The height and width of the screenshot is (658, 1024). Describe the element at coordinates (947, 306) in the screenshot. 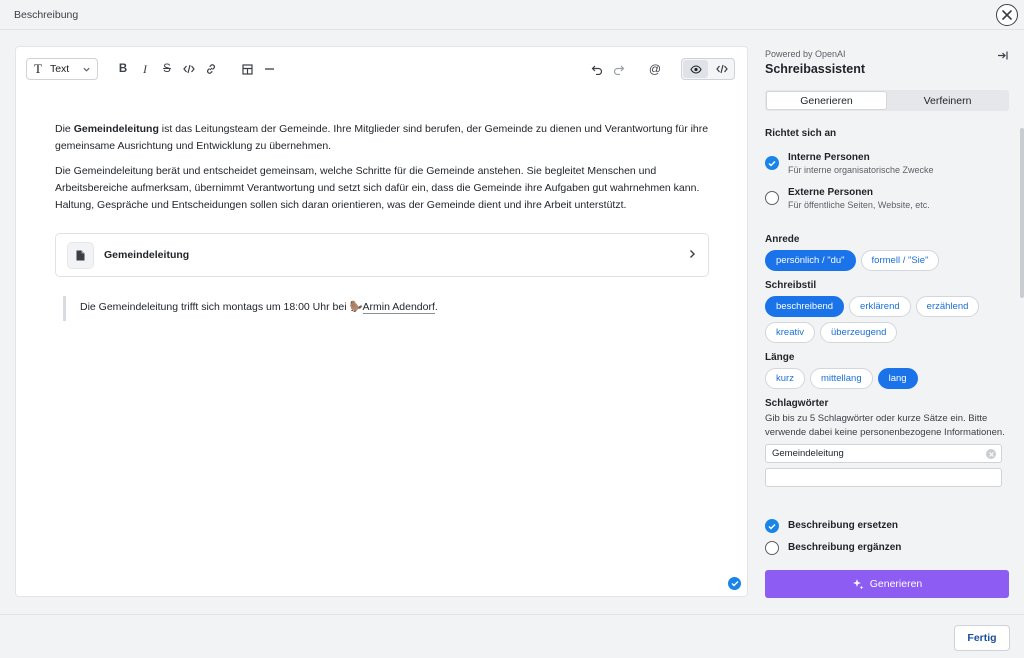

I see `chip-erzaehlend: erzählend` at that location.